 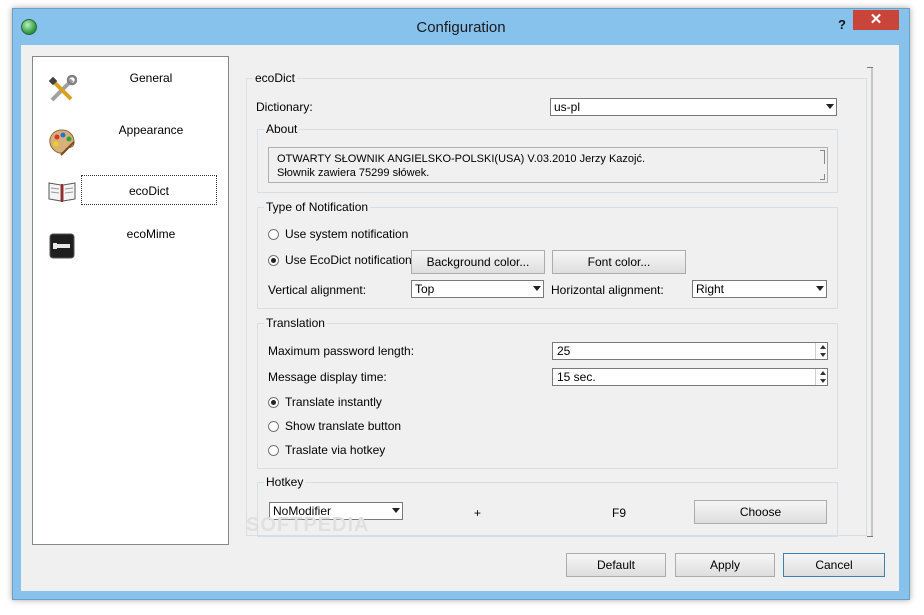 I want to click on choose-hotkey-button: Choose, so click(x=760, y=512).